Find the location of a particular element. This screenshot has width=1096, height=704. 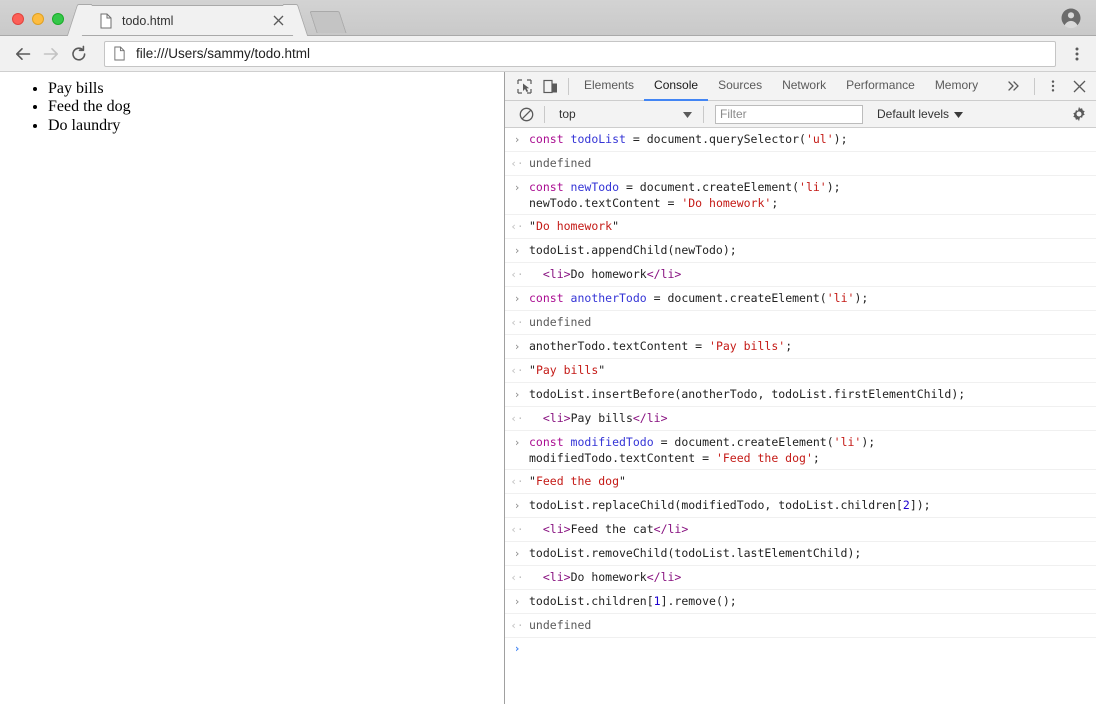

console-row-text: anotherTodo.textContent = 'Pay bills'; is located at coordinates (661, 346).